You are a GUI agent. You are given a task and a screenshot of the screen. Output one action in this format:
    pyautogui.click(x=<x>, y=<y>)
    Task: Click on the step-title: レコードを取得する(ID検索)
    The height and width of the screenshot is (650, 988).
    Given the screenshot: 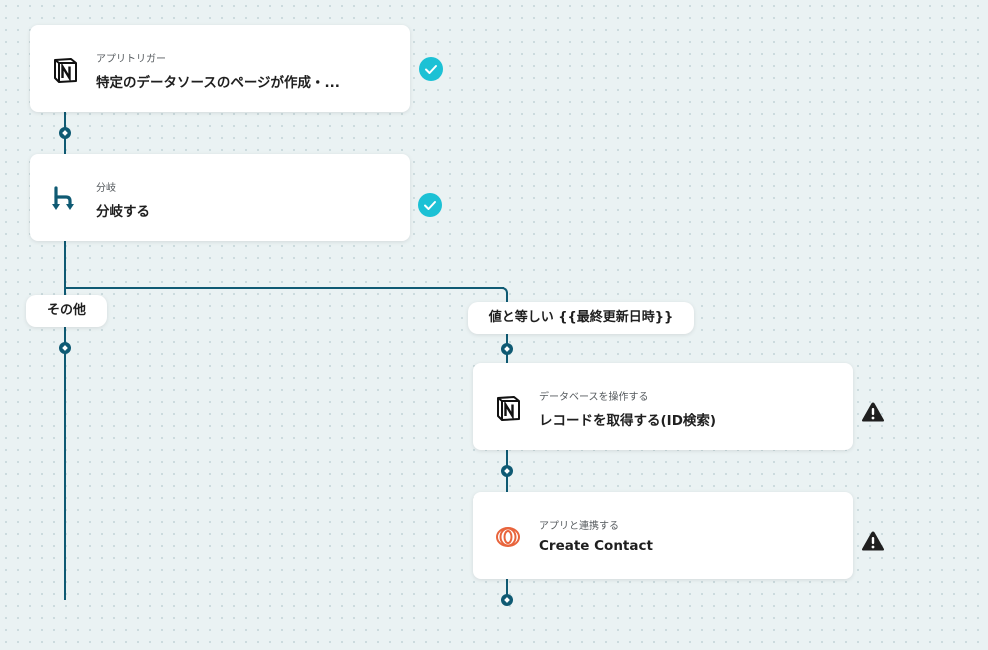 What is the action you would take?
    pyautogui.click(x=628, y=421)
    